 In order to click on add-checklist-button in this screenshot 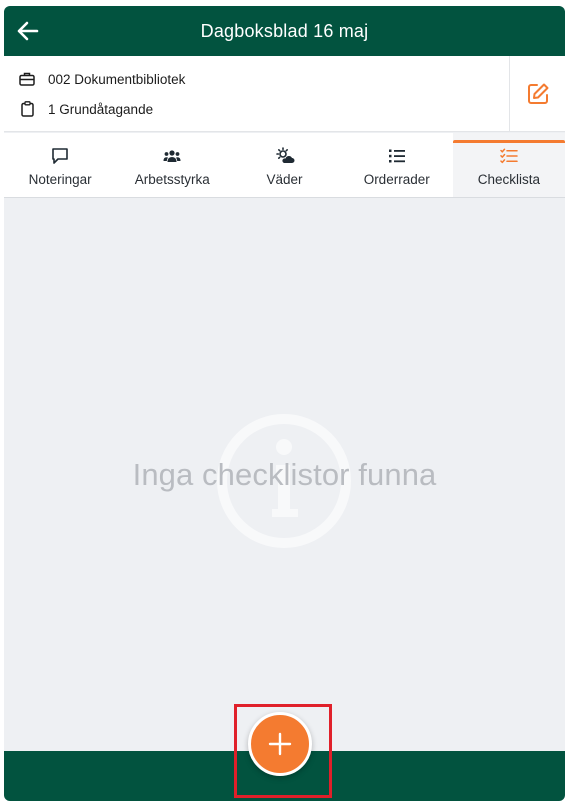, I will do `click(280, 744)`.